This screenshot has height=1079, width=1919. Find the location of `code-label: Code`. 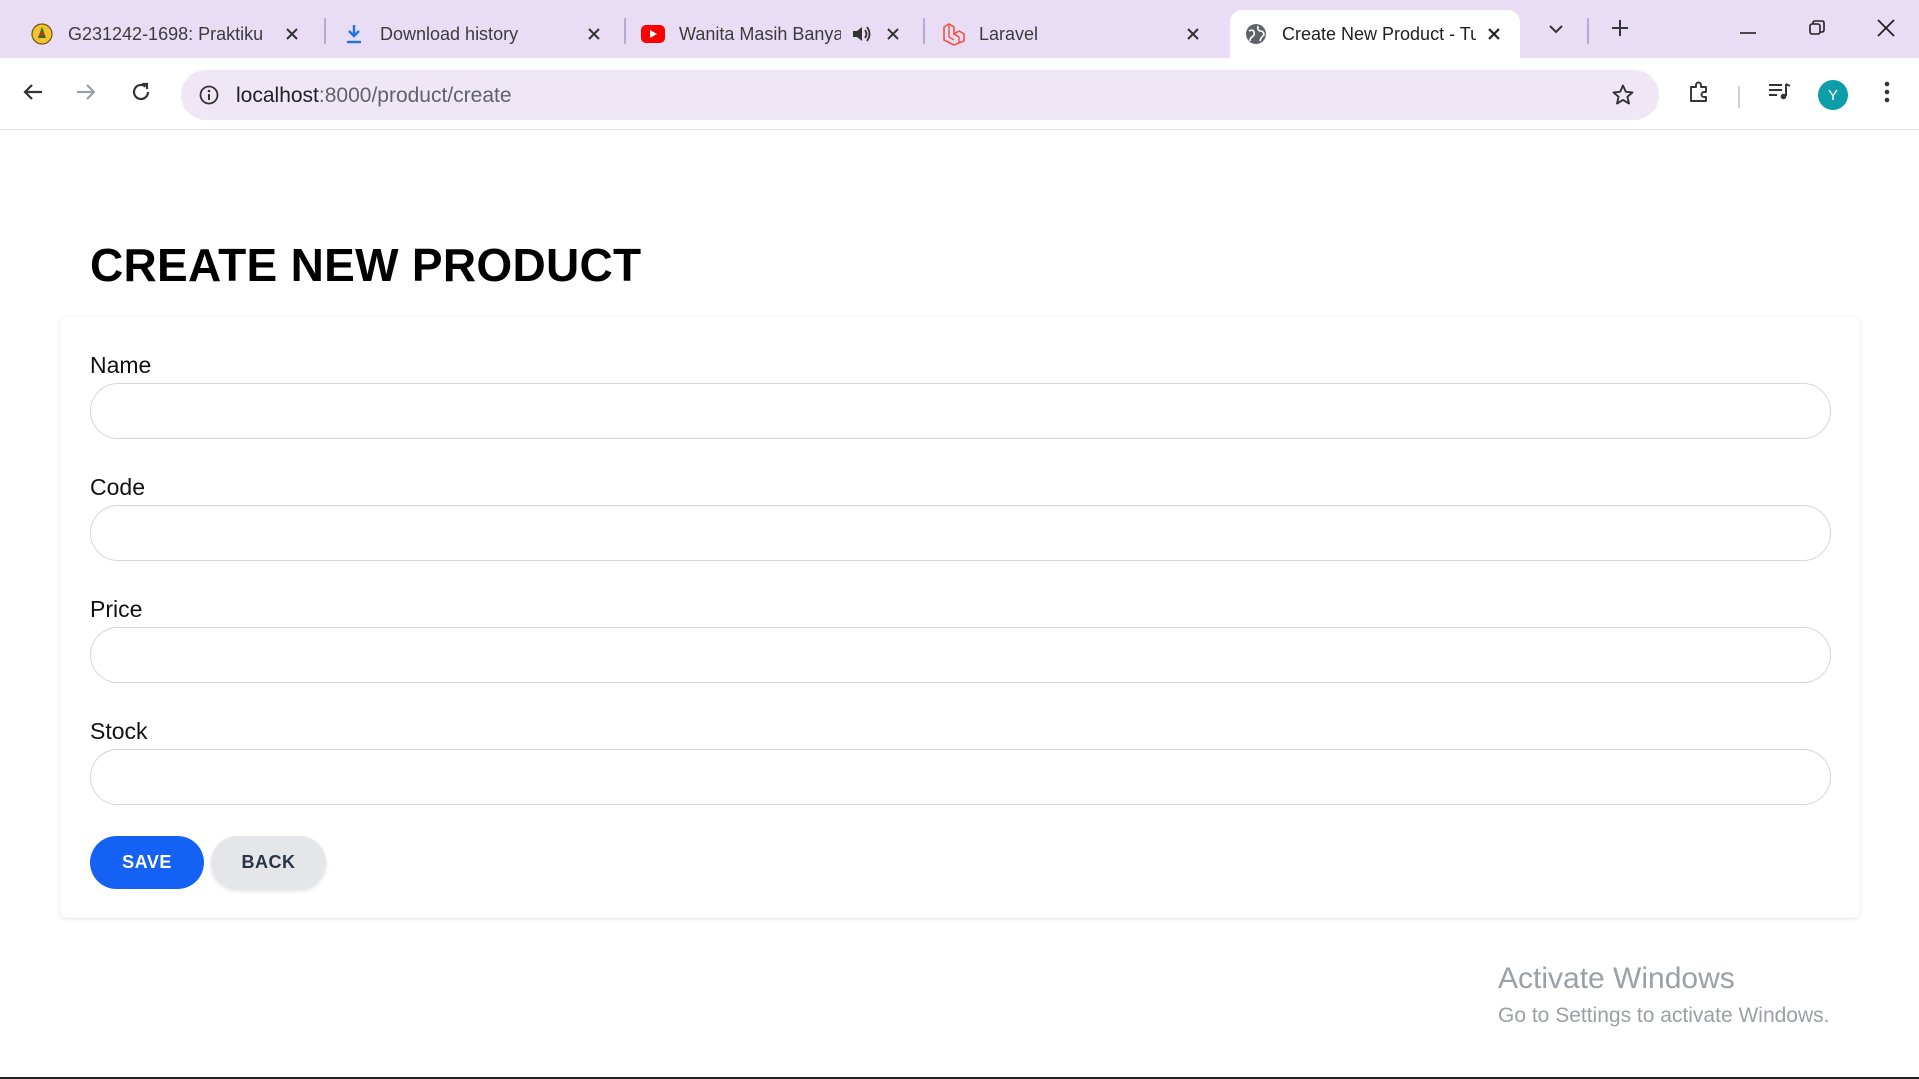

code-label: Code is located at coordinates (117, 487).